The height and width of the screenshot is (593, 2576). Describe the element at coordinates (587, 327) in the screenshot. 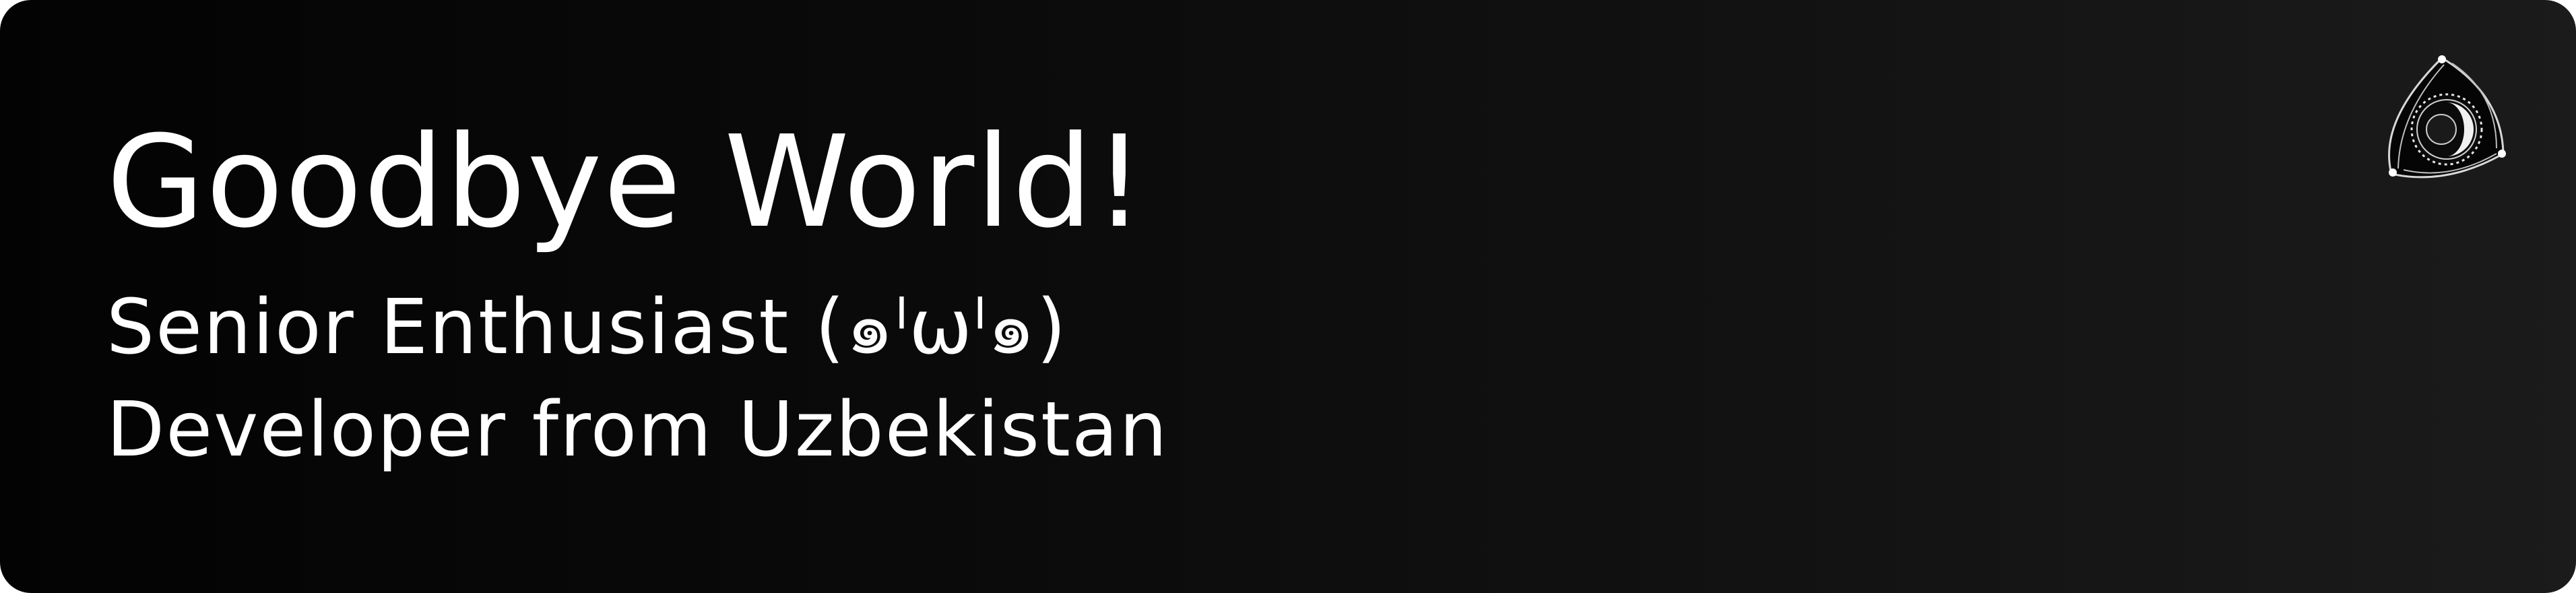

I see `banner-subtitle-line1: Senior Enthusiast (๑ˡωˡ๑)` at that location.